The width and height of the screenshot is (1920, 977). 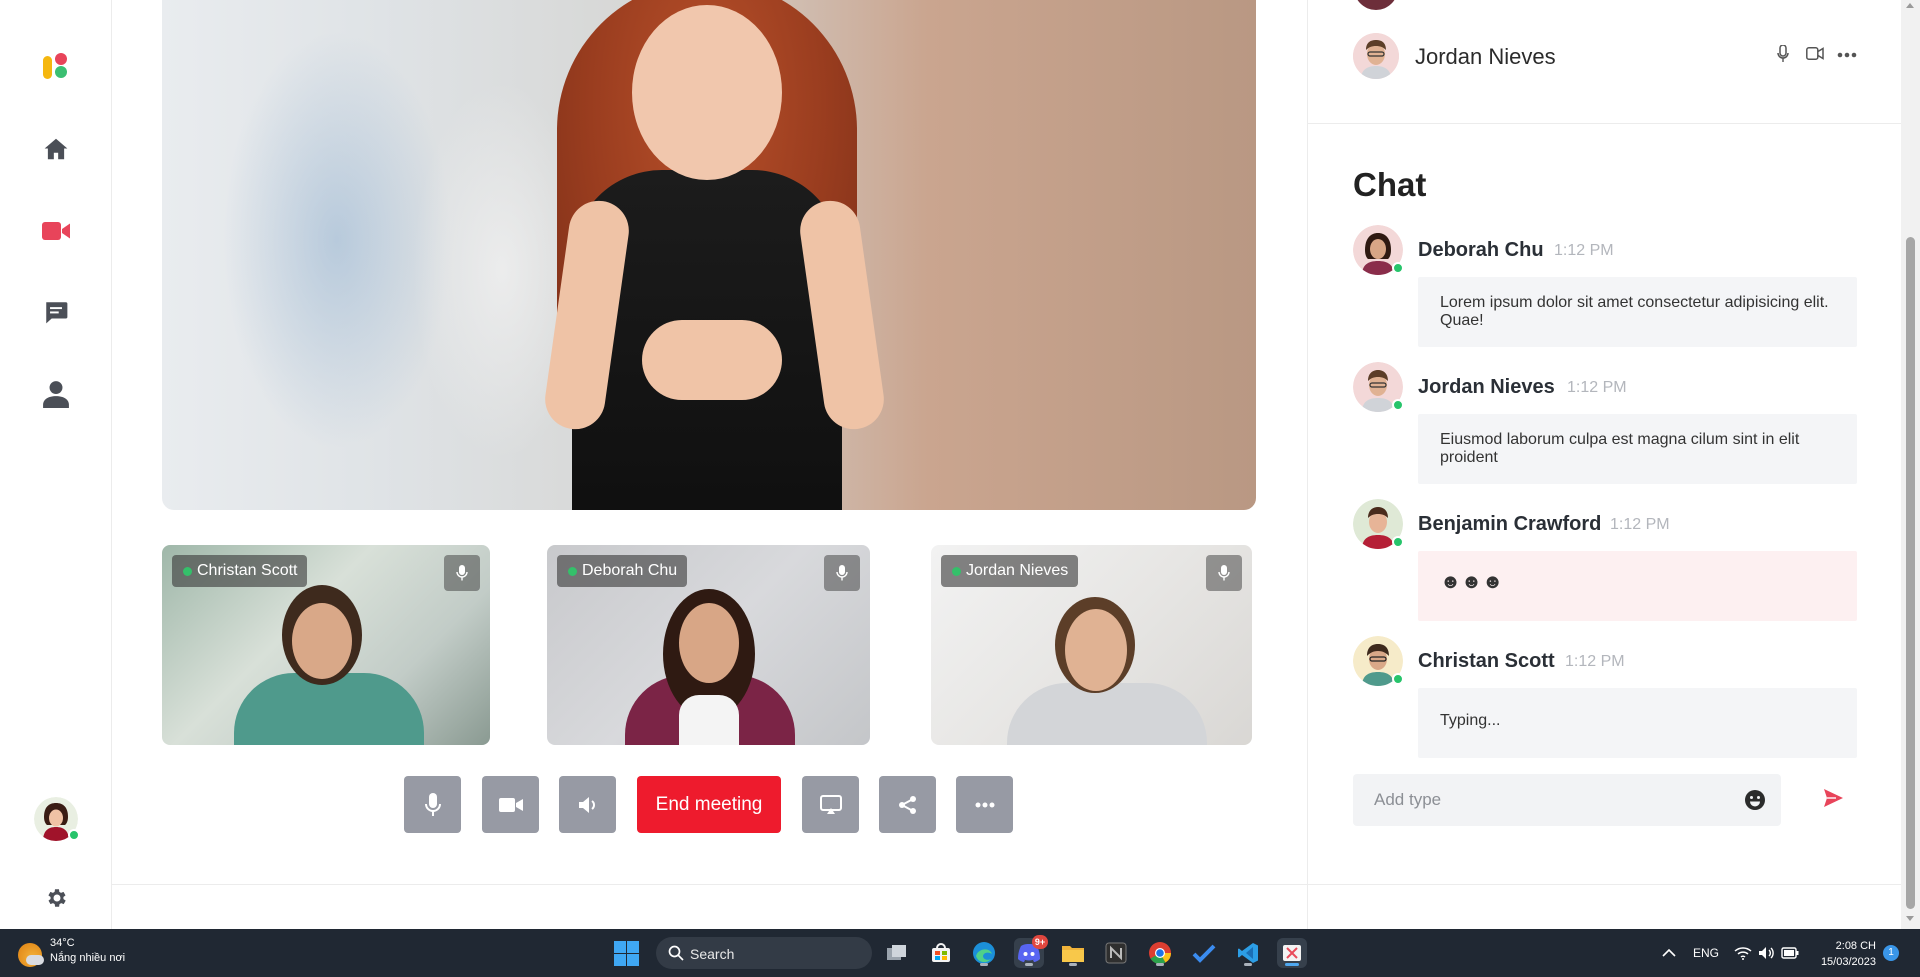 I want to click on participant-name-tag: Jordan Nieves, so click(x=1010, y=571).